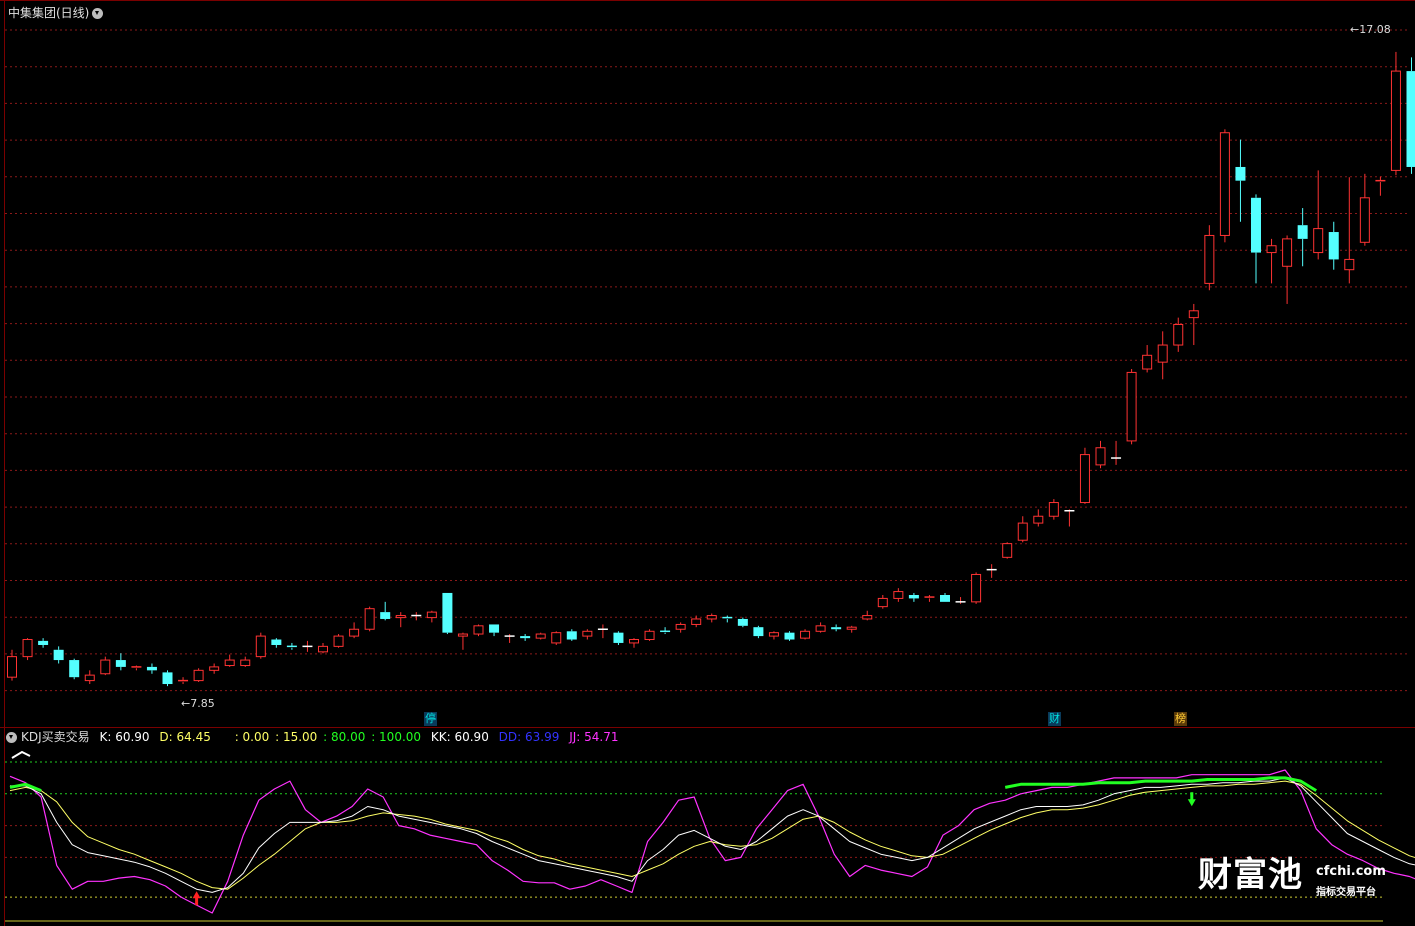 The width and height of the screenshot is (1415, 926). What do you see at coordinates (296, 737) in the screenshot?
I see `level-15: : 15.00` at bounding box center [296, 737].